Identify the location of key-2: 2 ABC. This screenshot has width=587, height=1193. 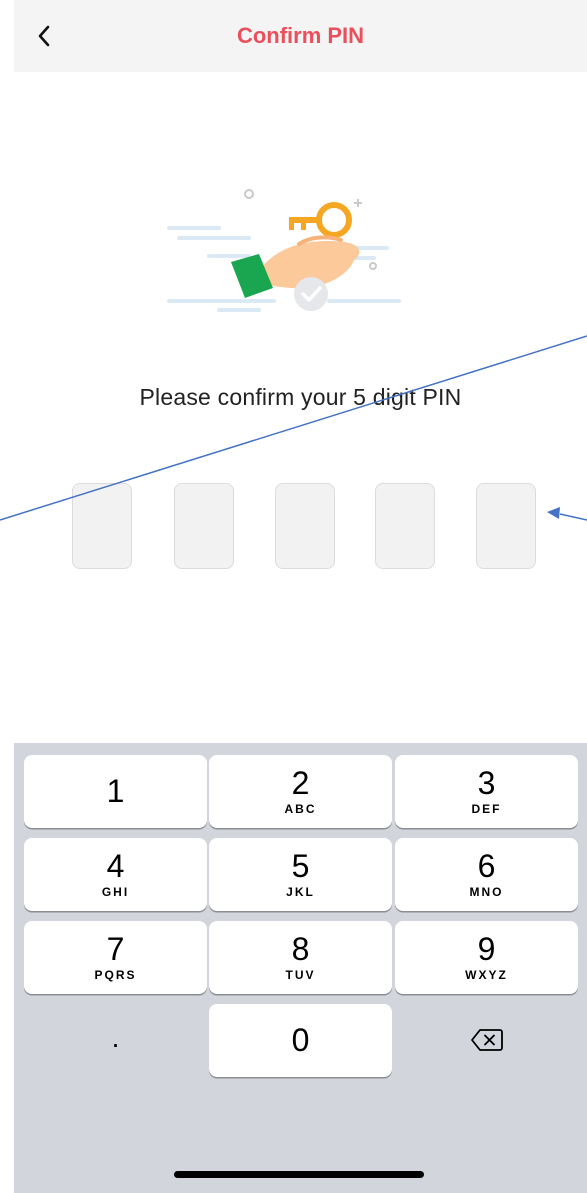
(300, 791).